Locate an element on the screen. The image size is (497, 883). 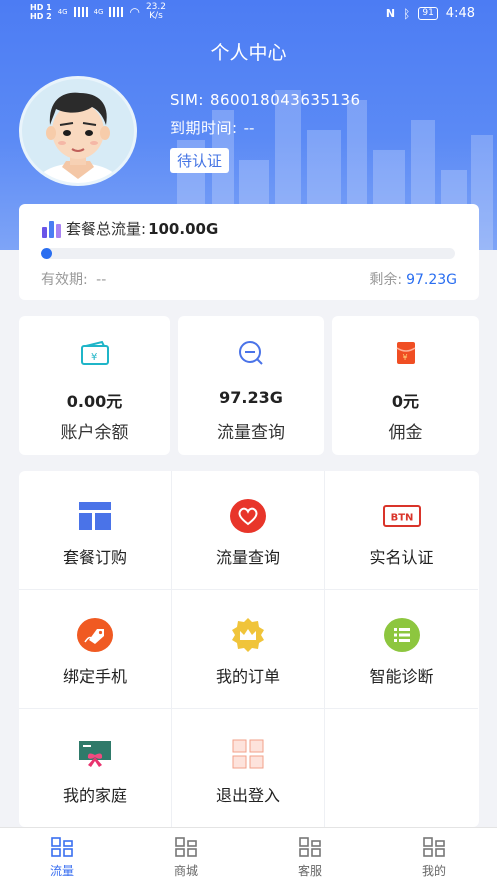
menu-label: 我的订单 is located at coordinates (247, 676).